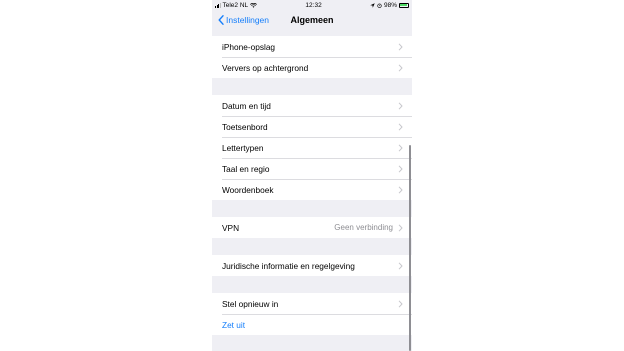 Image resolution: width=624 pixels, height=351 pixels. I want to click on row-label: Taal en regio, so click(246, 168).